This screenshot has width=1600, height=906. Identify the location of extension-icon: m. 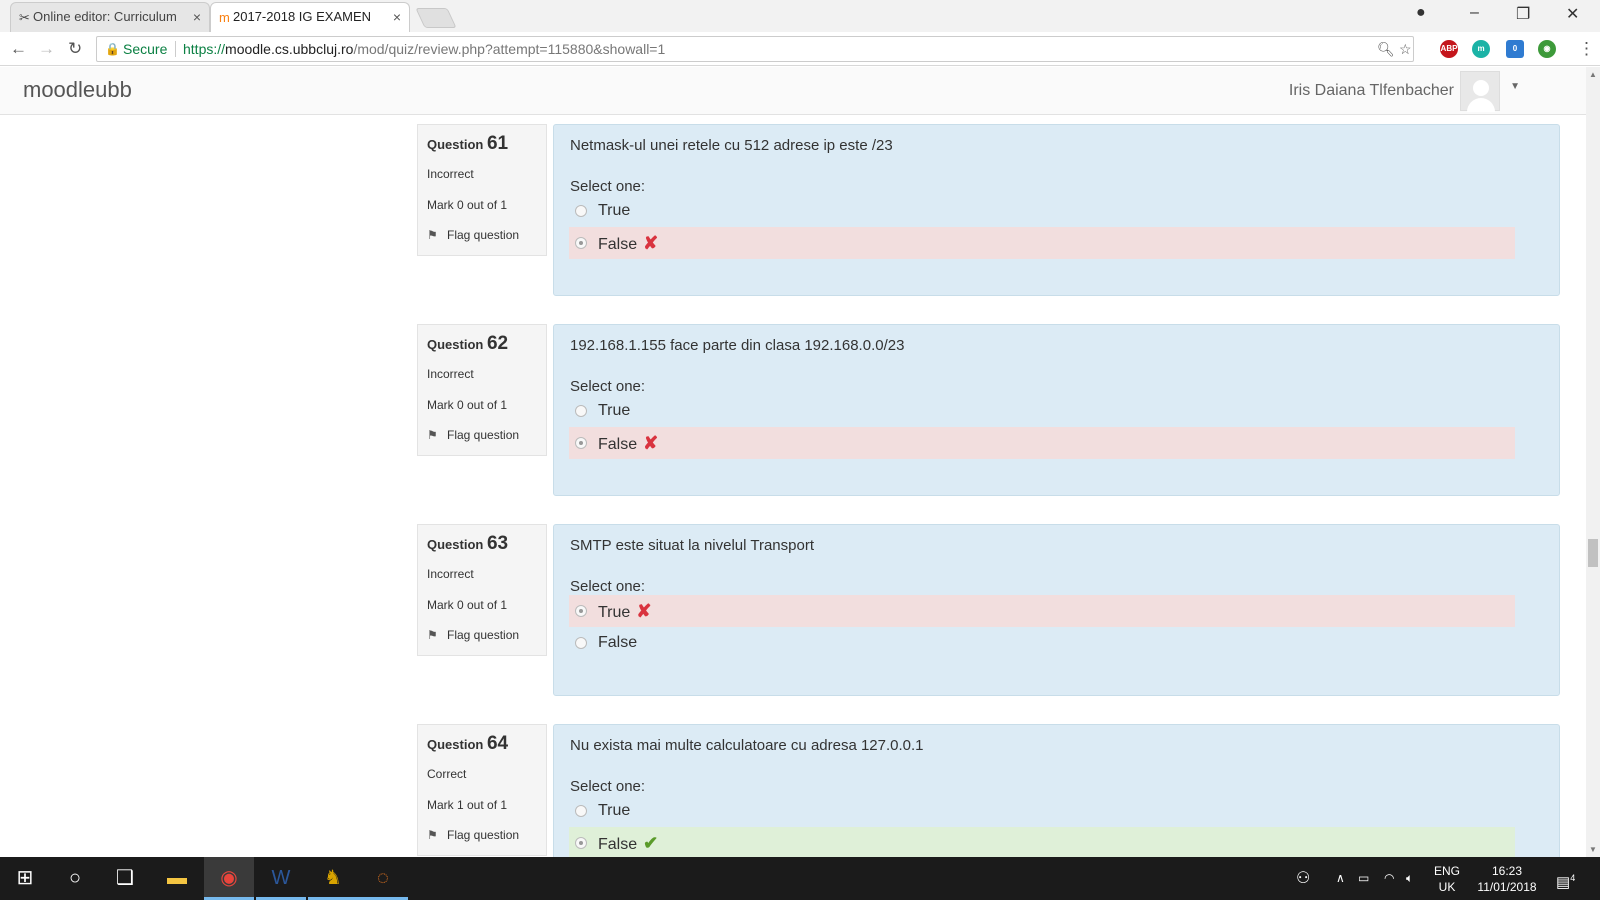
(1481, 49).